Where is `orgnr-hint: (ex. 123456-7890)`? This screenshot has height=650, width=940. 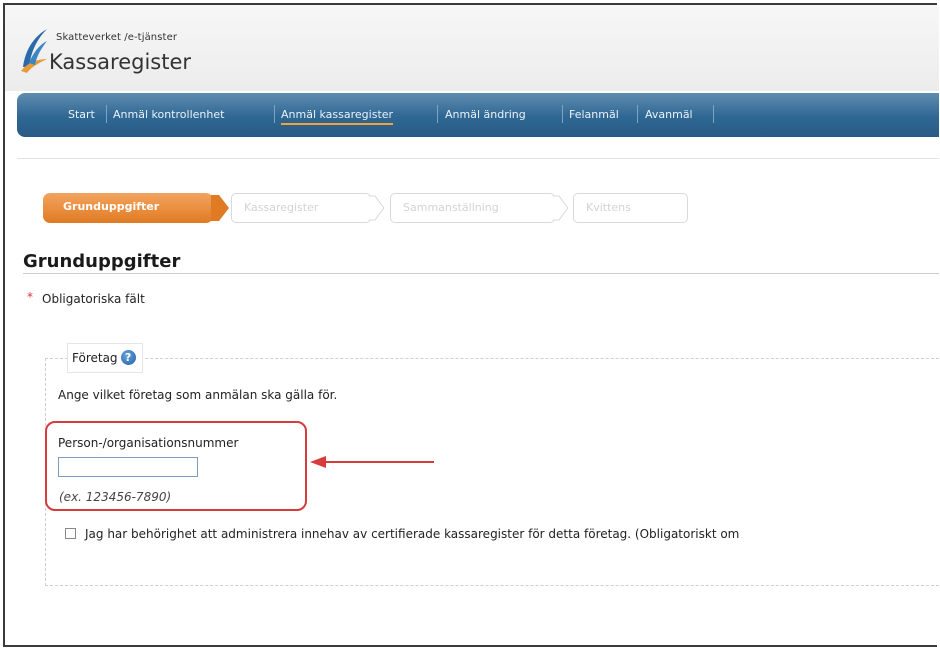 orgnr-hint: (ex. 123456-7890) is located at coordinates (115, 497).